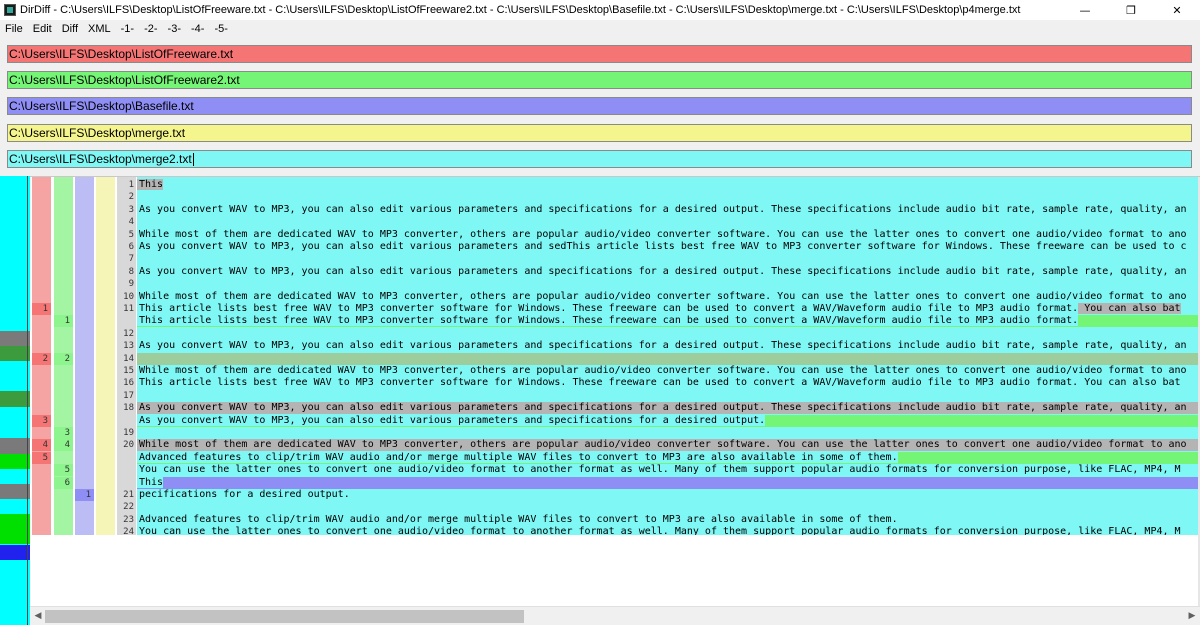 The image size is (1200, 625). What do you see at coordinates (10, 10) in the screenshot?
I see `app-icon` at bounding box center [10, 10].